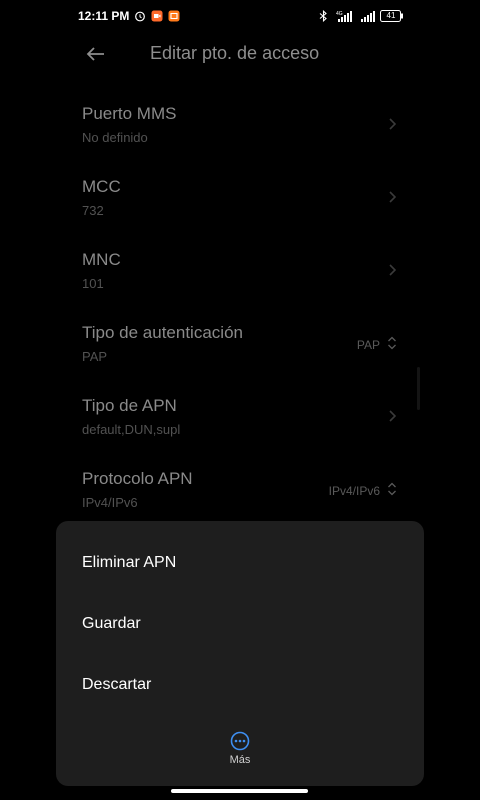 This screenshot has width=480, height=800. Describe the element at coordinates (354, 491) in the screenshot. I see `protocol-select: IPv4/IPv6` at that location.